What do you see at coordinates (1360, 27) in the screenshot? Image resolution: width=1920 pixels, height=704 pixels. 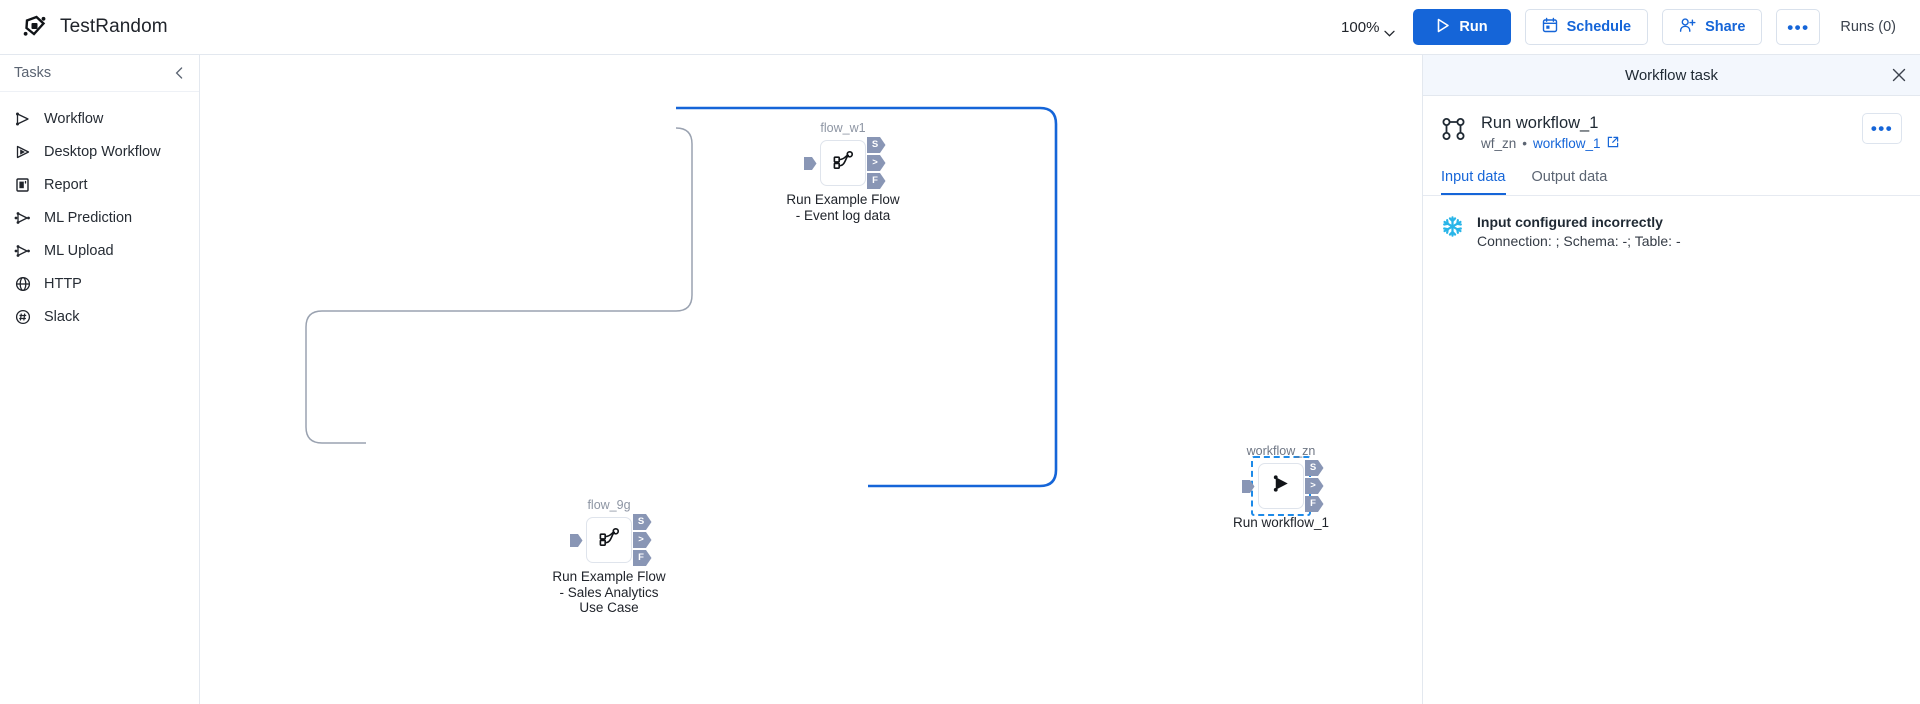 I see `zoom-level-label: 100%` at bounding box center [1360, 27].